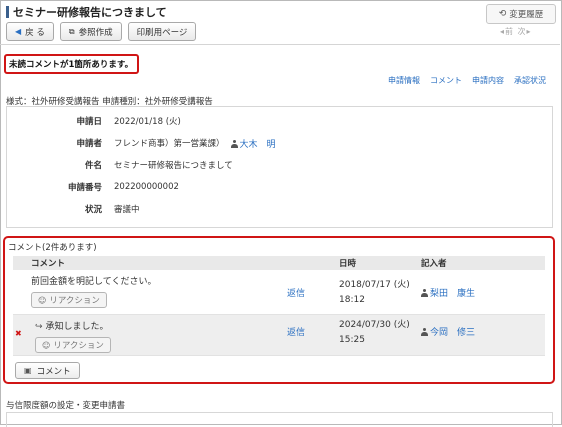 The image size is (562, 427). I want to click on author-link: 今岡 修三, so click(448, 333).